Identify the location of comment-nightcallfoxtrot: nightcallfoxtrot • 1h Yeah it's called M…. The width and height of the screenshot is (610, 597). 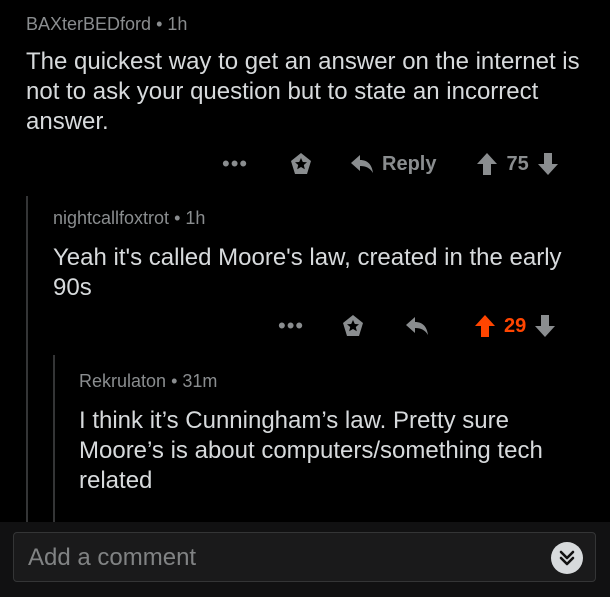
(323, 255).